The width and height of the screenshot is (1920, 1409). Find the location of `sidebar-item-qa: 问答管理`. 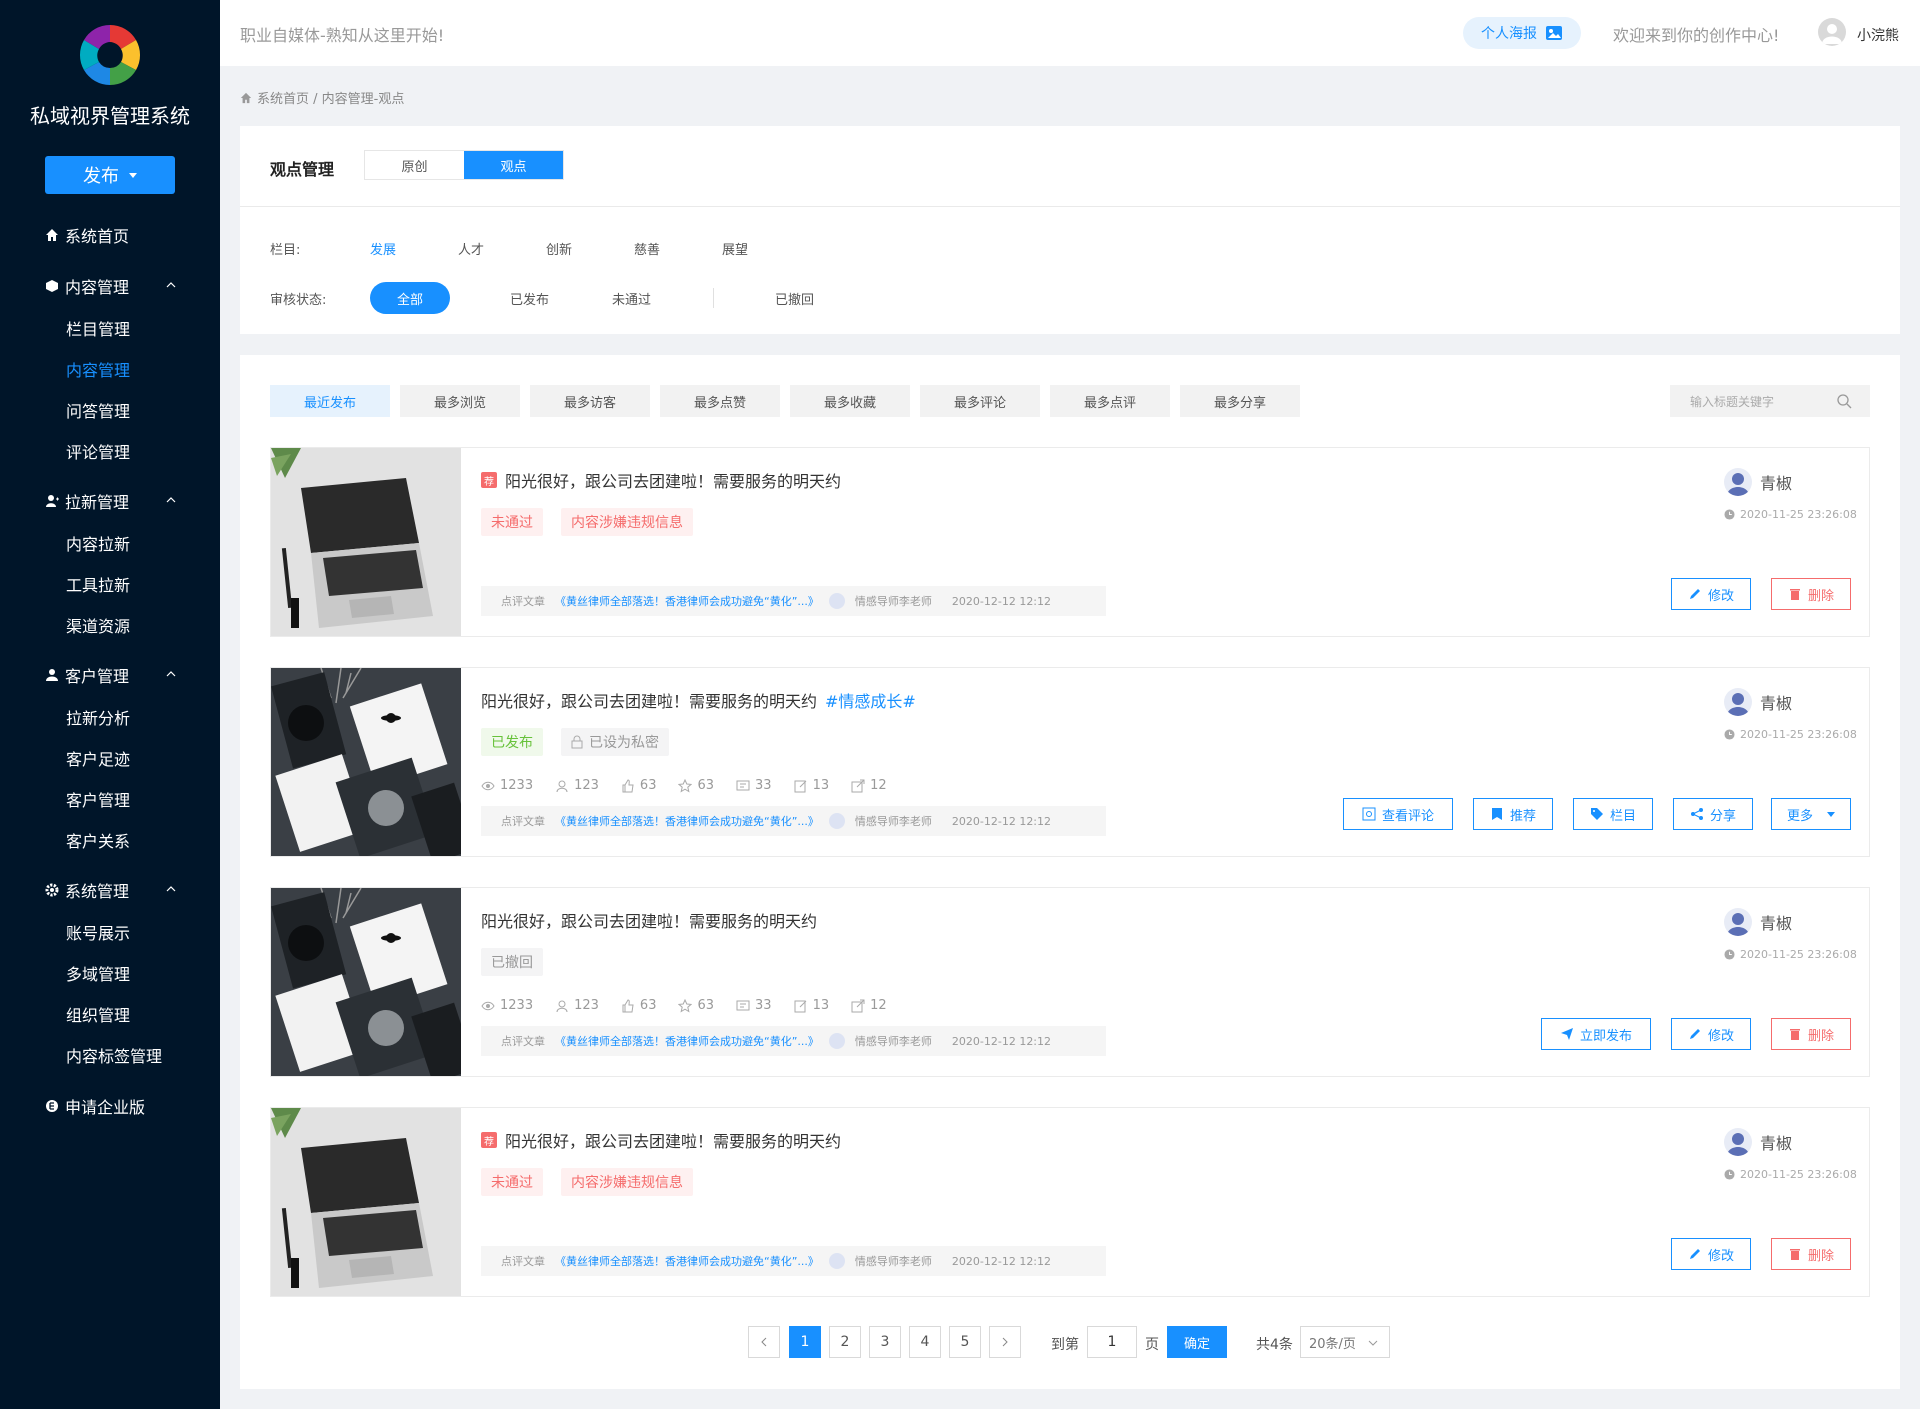

sidebar-item-qa: 问答管理 is located at coordinates (98, 410).